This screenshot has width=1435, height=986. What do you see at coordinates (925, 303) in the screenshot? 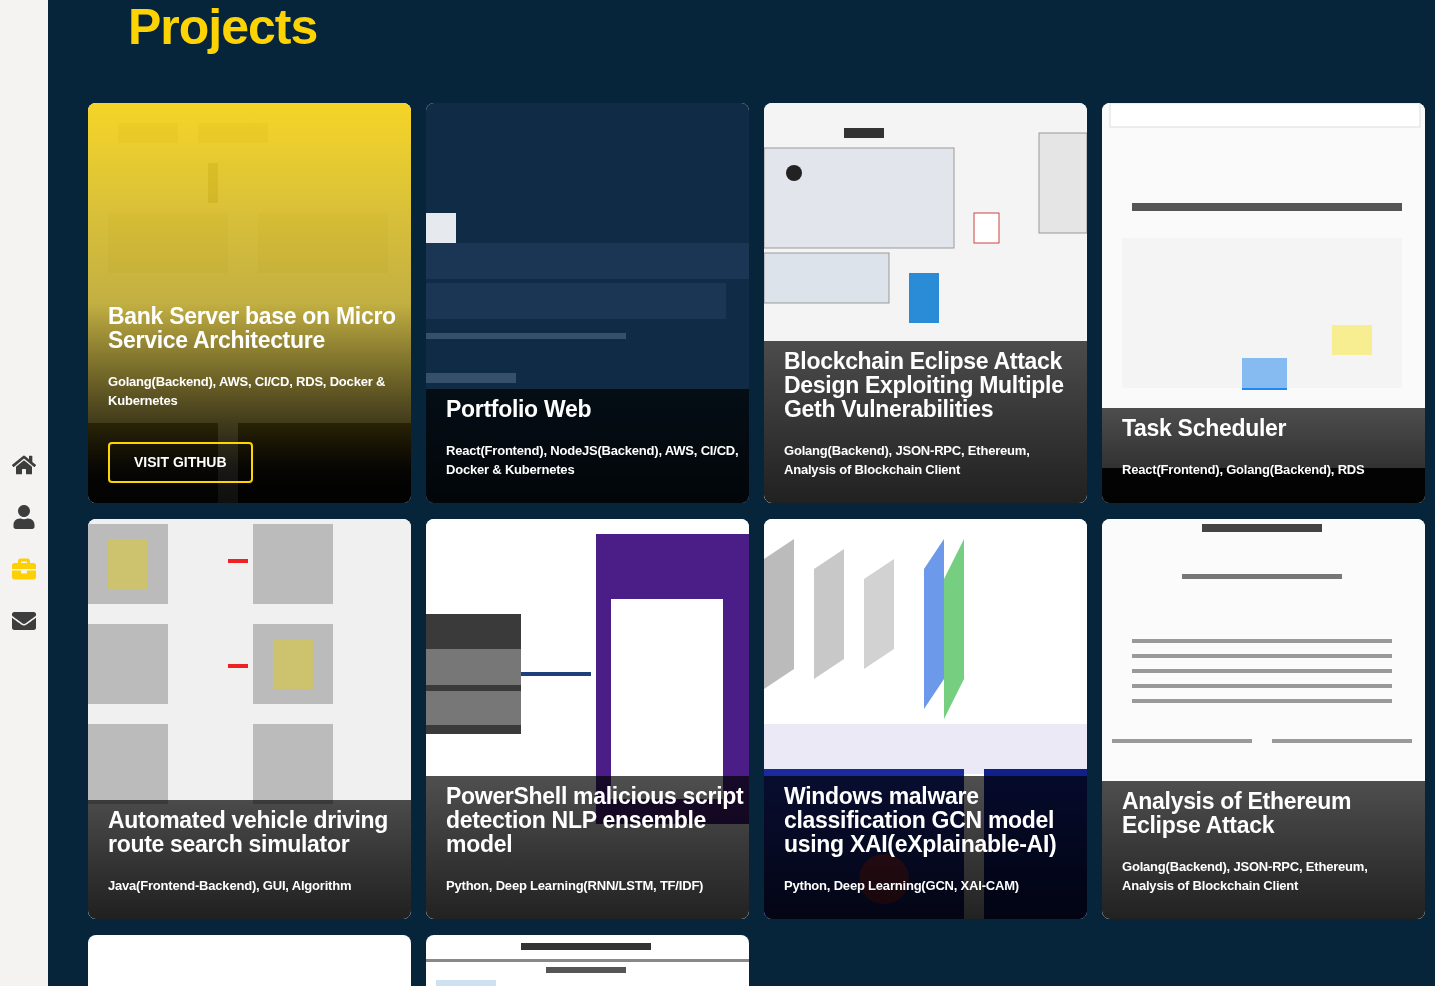
I see `project-card: Blockchain Eclipse Attack Design Exploiting Multiple Geth Vulnerabilities Golang(Backend), JSON-RPC, Ethereum, Analysis of Blockchain Client` at bounding box center [925, 303].